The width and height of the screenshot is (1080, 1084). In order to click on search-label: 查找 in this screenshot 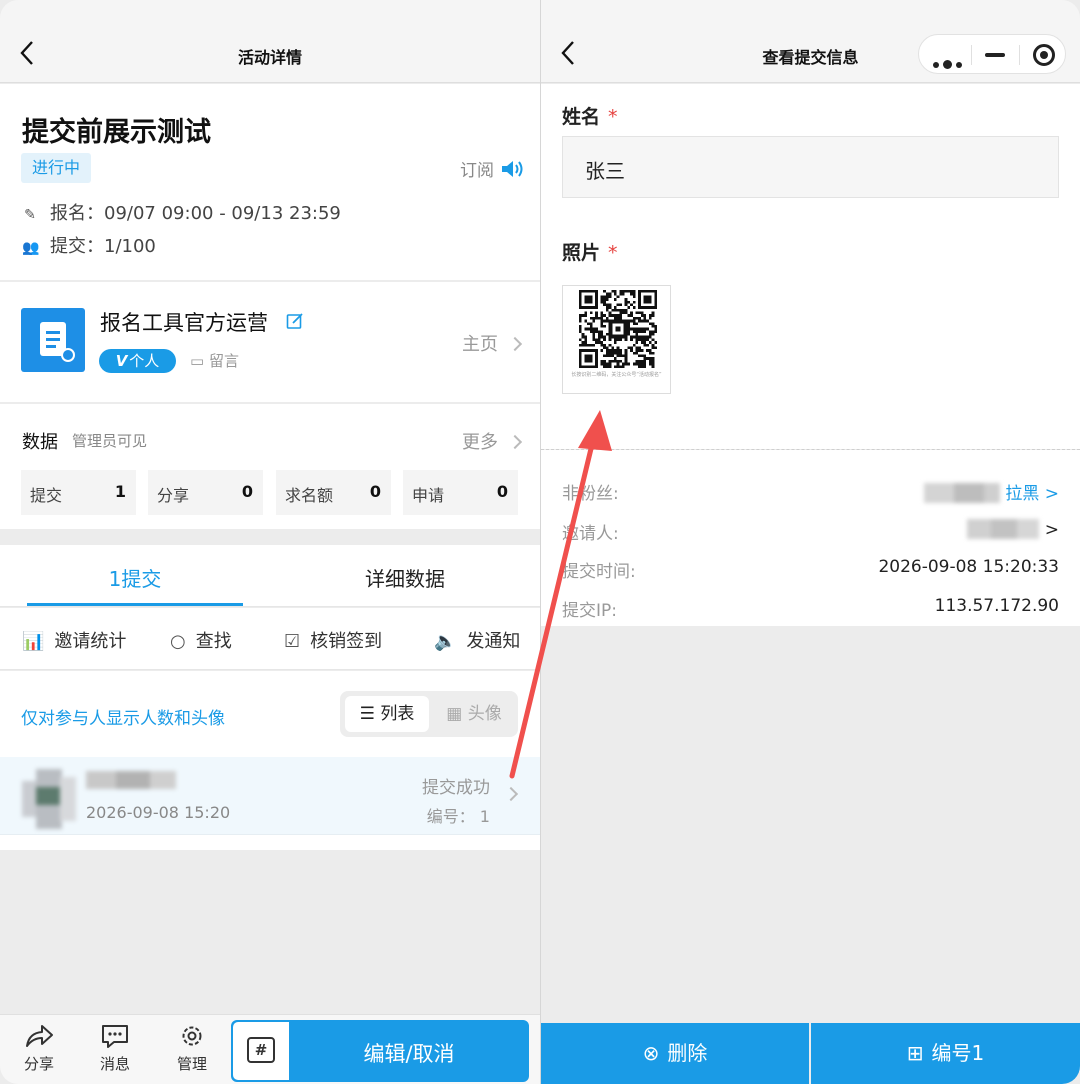, I will do `click(213, 641)`.